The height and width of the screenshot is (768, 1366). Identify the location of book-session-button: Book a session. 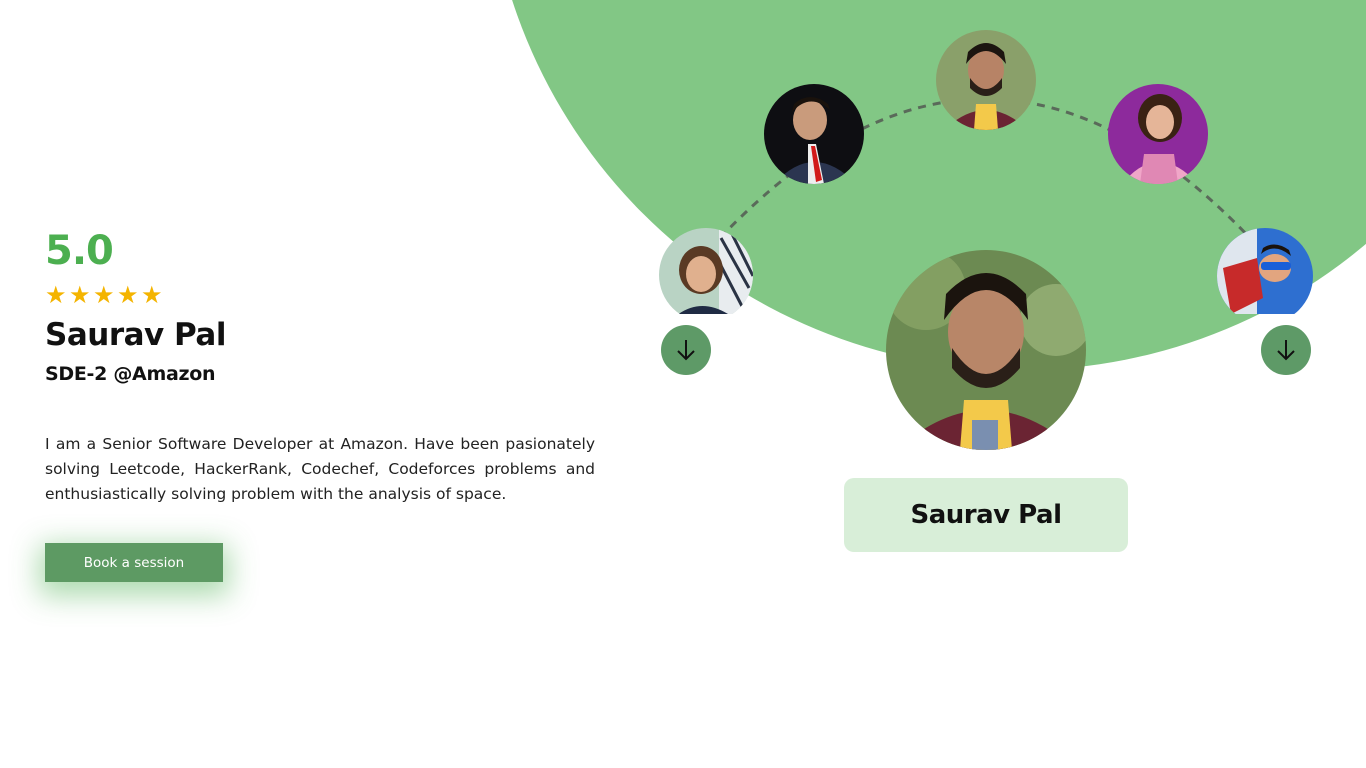
(134, 562).